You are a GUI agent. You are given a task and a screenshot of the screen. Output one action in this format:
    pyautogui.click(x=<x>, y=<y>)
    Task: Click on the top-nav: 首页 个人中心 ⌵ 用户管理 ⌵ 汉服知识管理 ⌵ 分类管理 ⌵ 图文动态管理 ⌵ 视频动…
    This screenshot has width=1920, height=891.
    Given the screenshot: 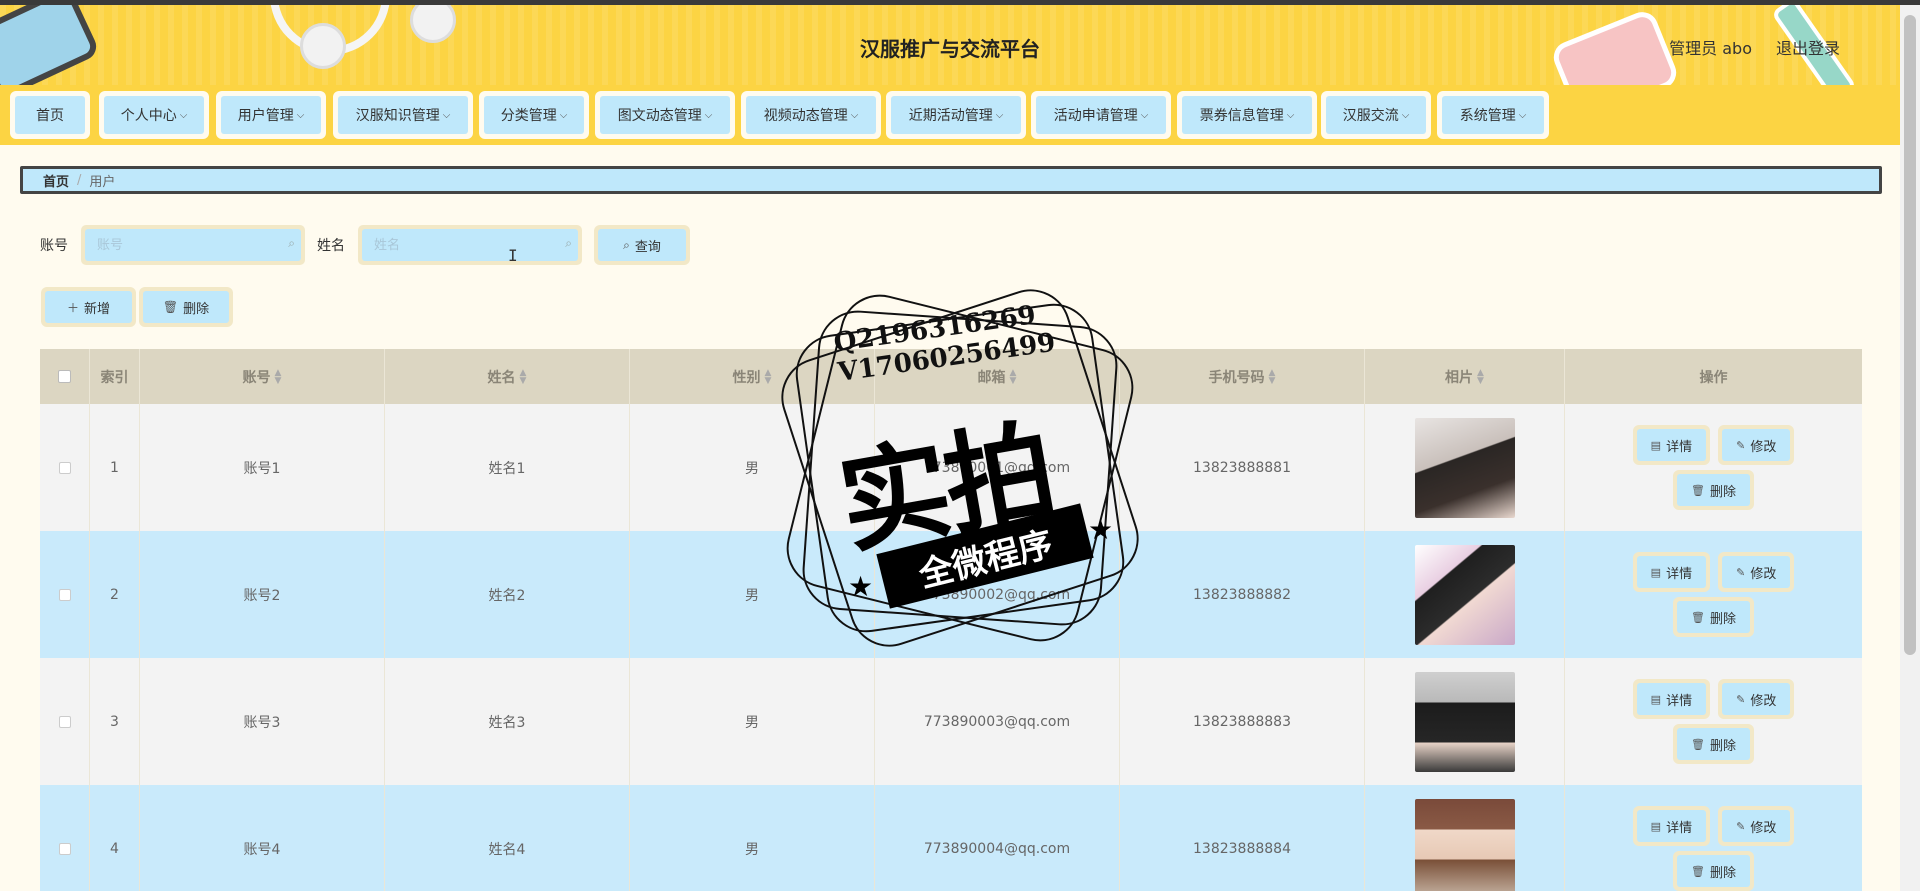 What is the action you would take?
    pyautogui.click(x=950, y=115)
    